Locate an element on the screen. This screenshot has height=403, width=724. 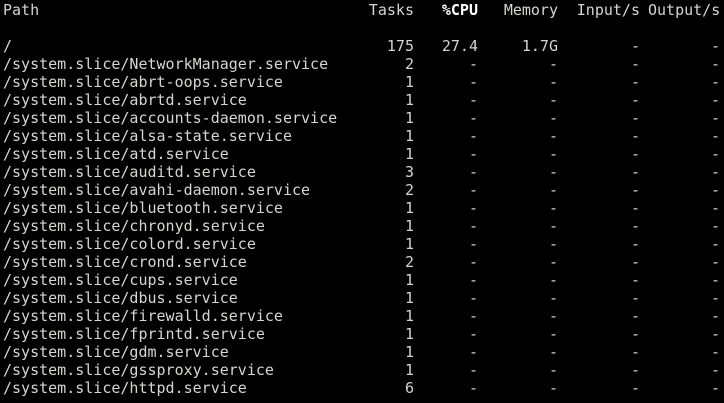
table-row: /system.slice/firewalld.service 1 - - - - is located at coordinates (362, 316).